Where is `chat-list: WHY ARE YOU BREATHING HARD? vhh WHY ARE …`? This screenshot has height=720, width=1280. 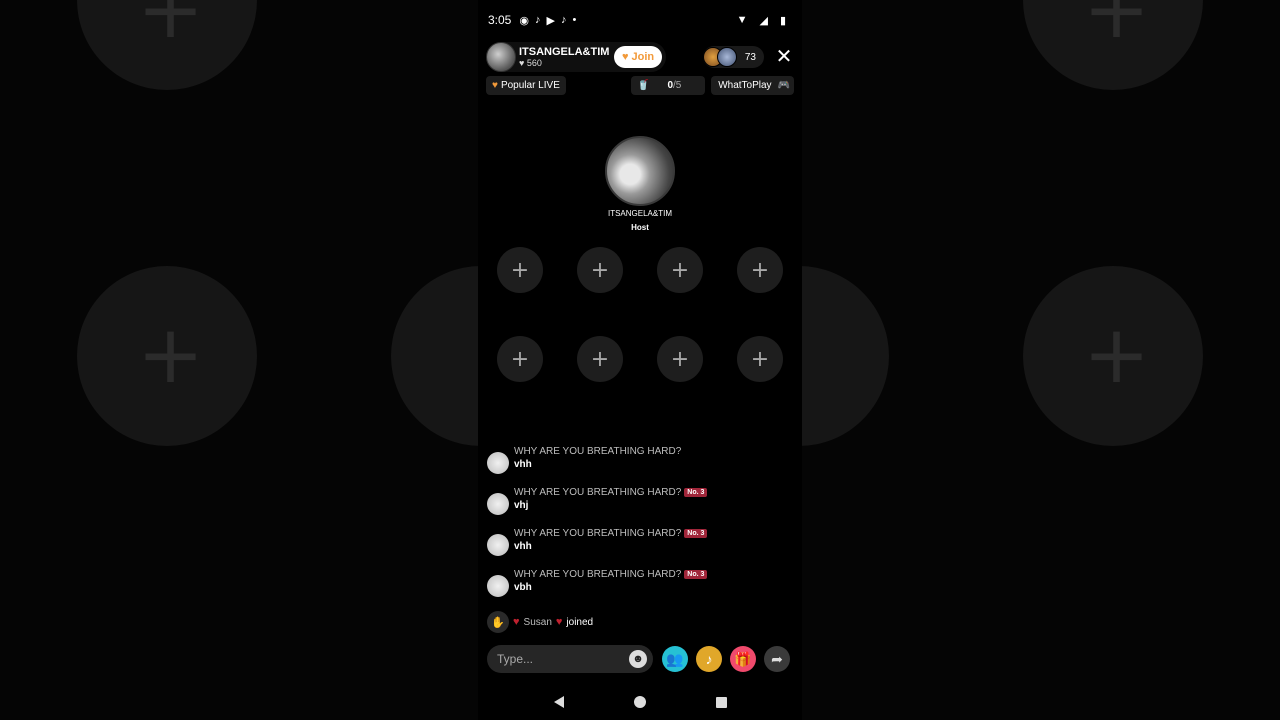 chat-list: WHY ARE YOU BREATHING HARD? vhh WHY ARE … is located at coordinates (637, 528).